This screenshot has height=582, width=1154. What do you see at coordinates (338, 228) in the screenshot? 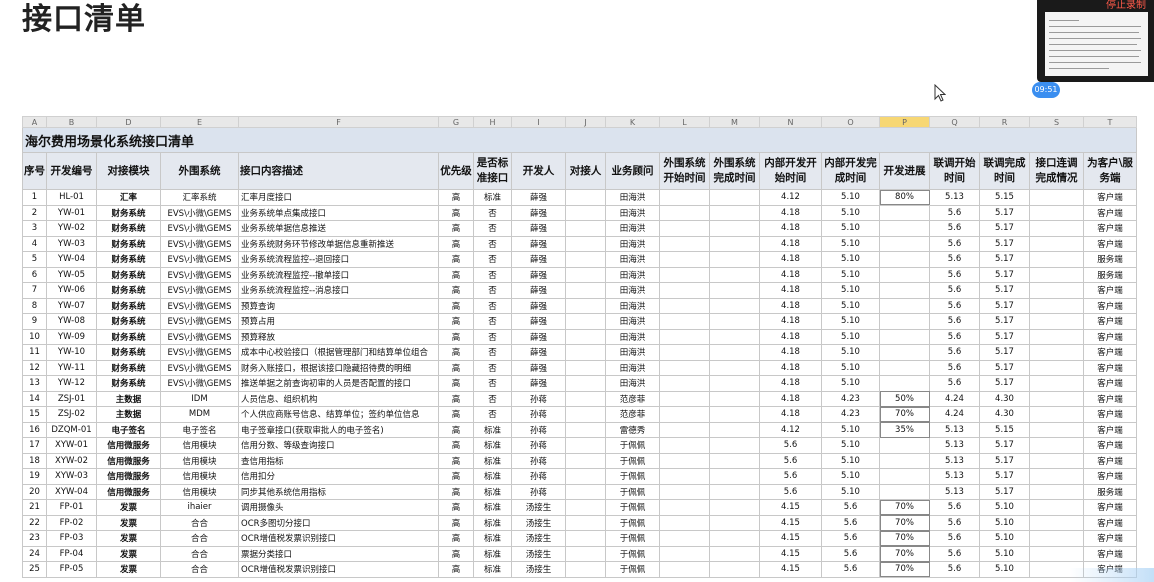
I see `table-cell: 业务系统单据信息推送` at bounding box center [338, 228].